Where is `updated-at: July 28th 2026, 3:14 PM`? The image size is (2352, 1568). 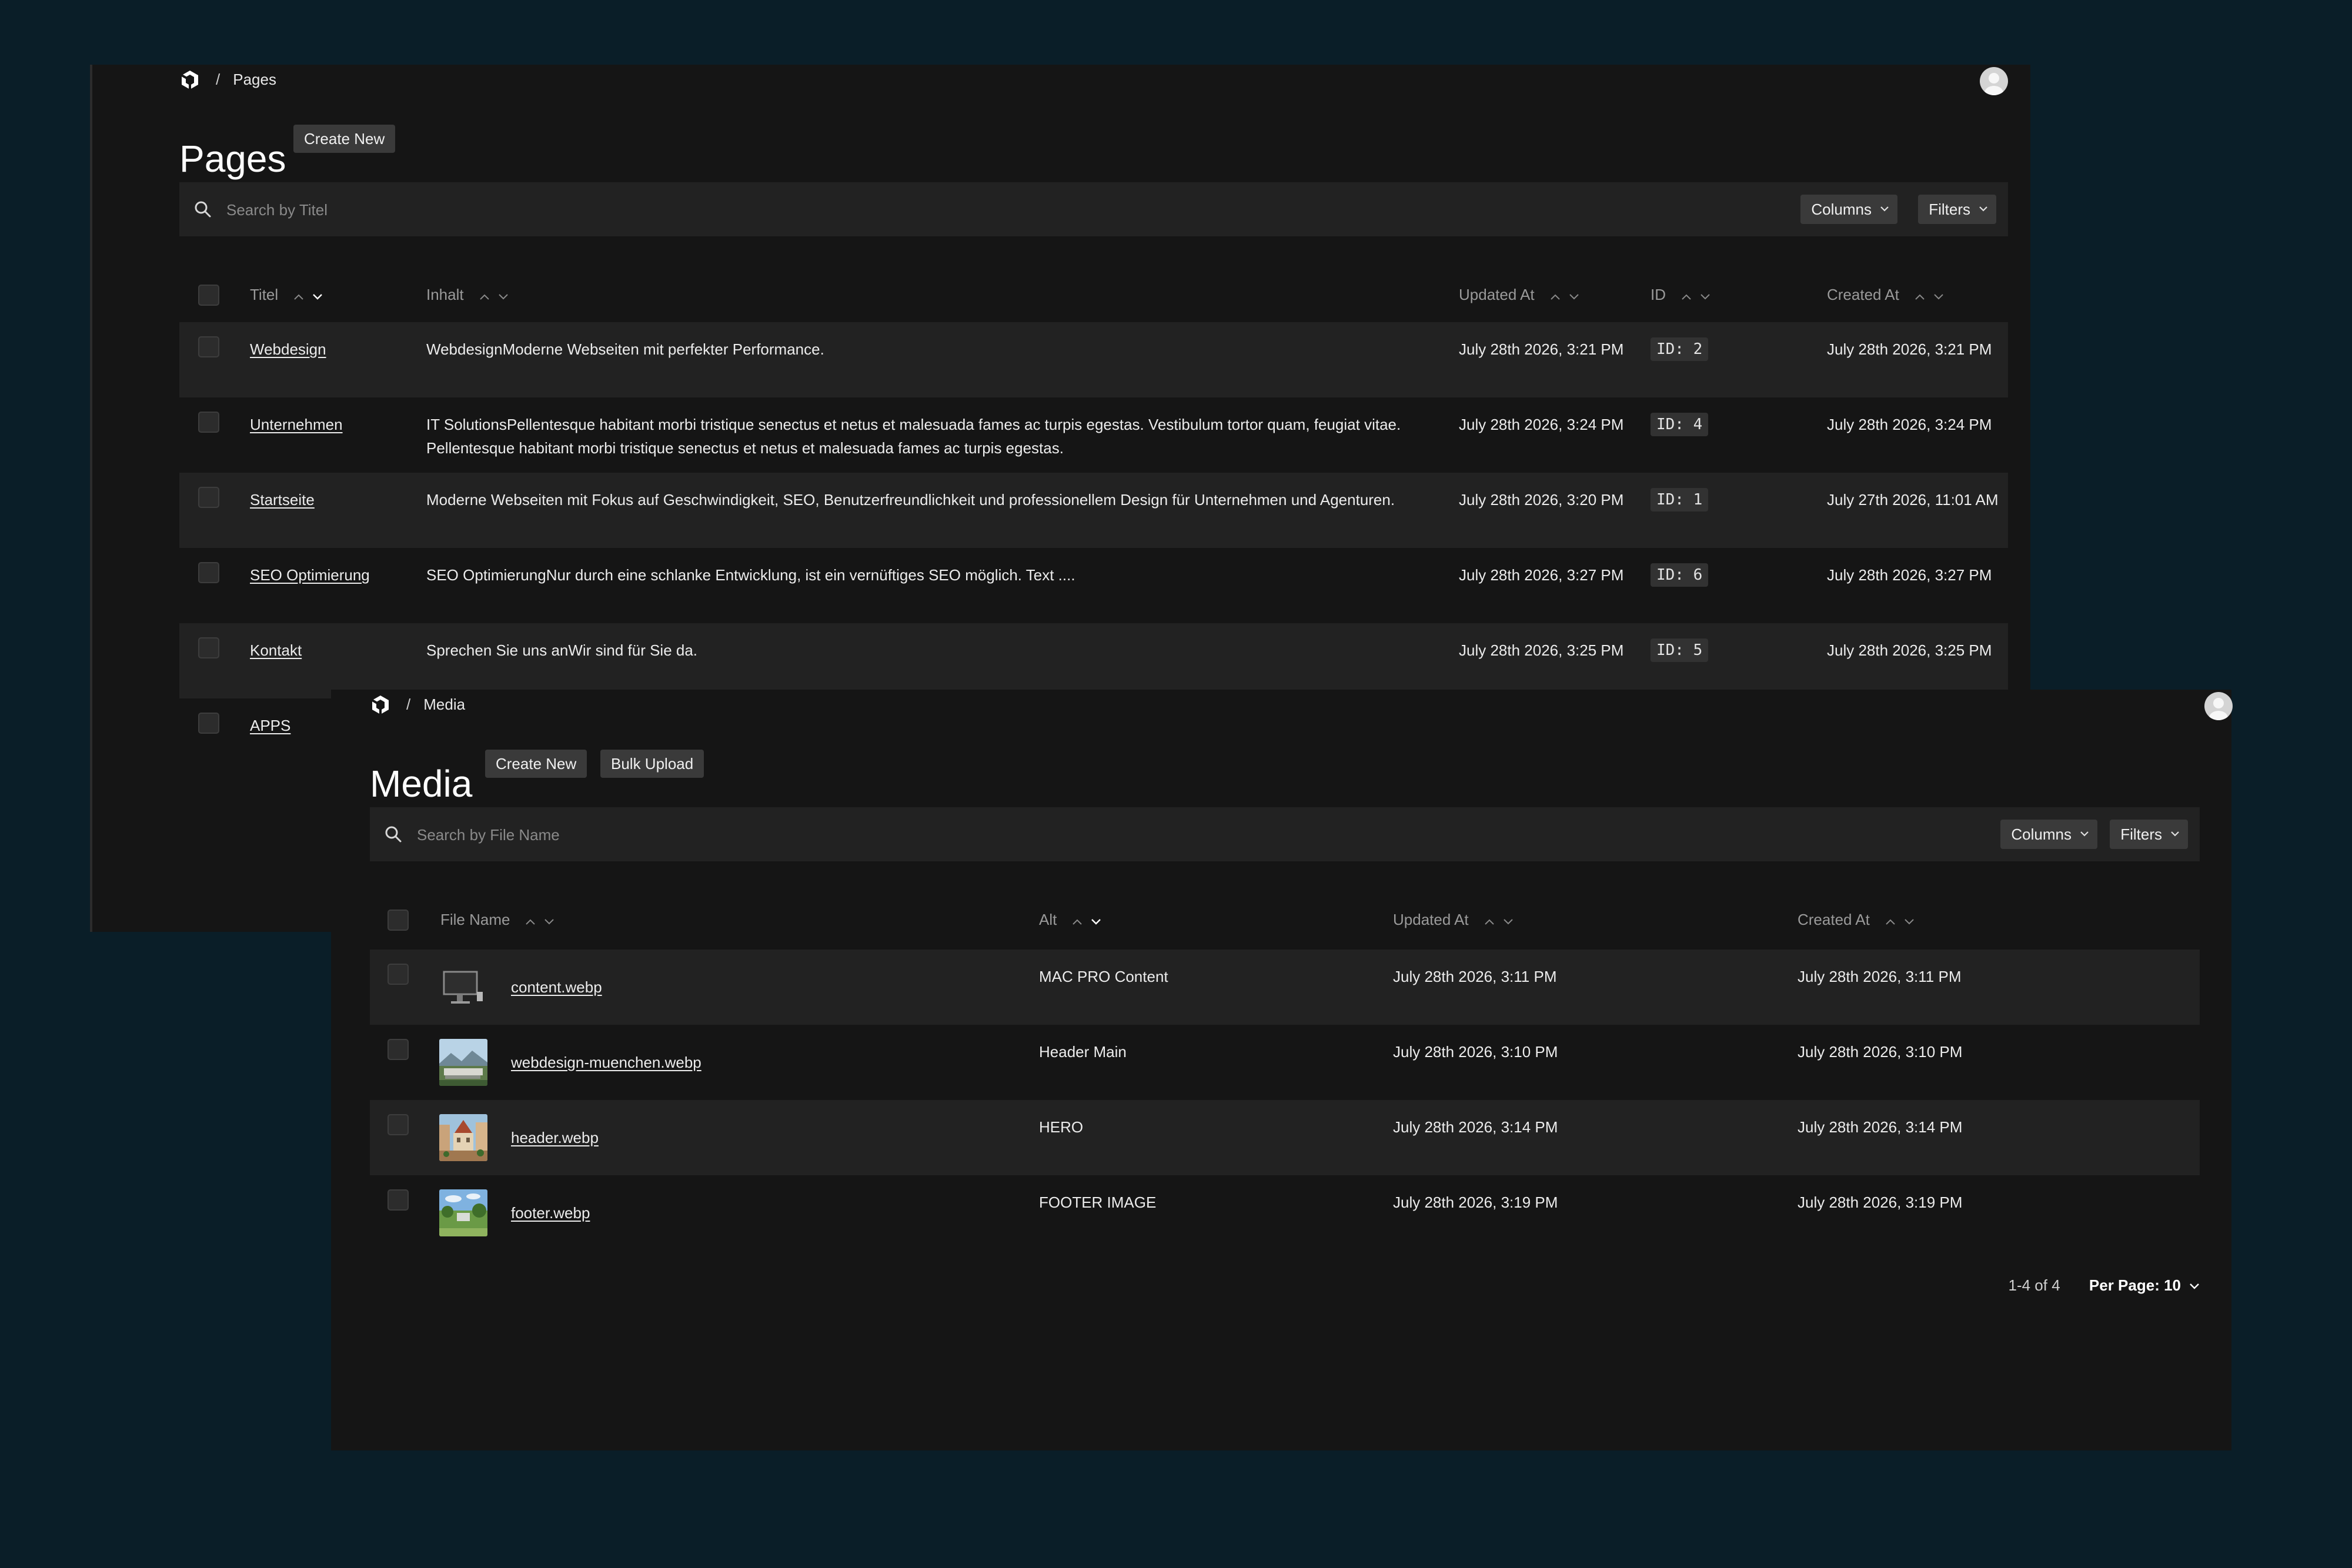 updated-at: July 28th 2026, 3:14 PM is located at coordinates (1475, 1127).